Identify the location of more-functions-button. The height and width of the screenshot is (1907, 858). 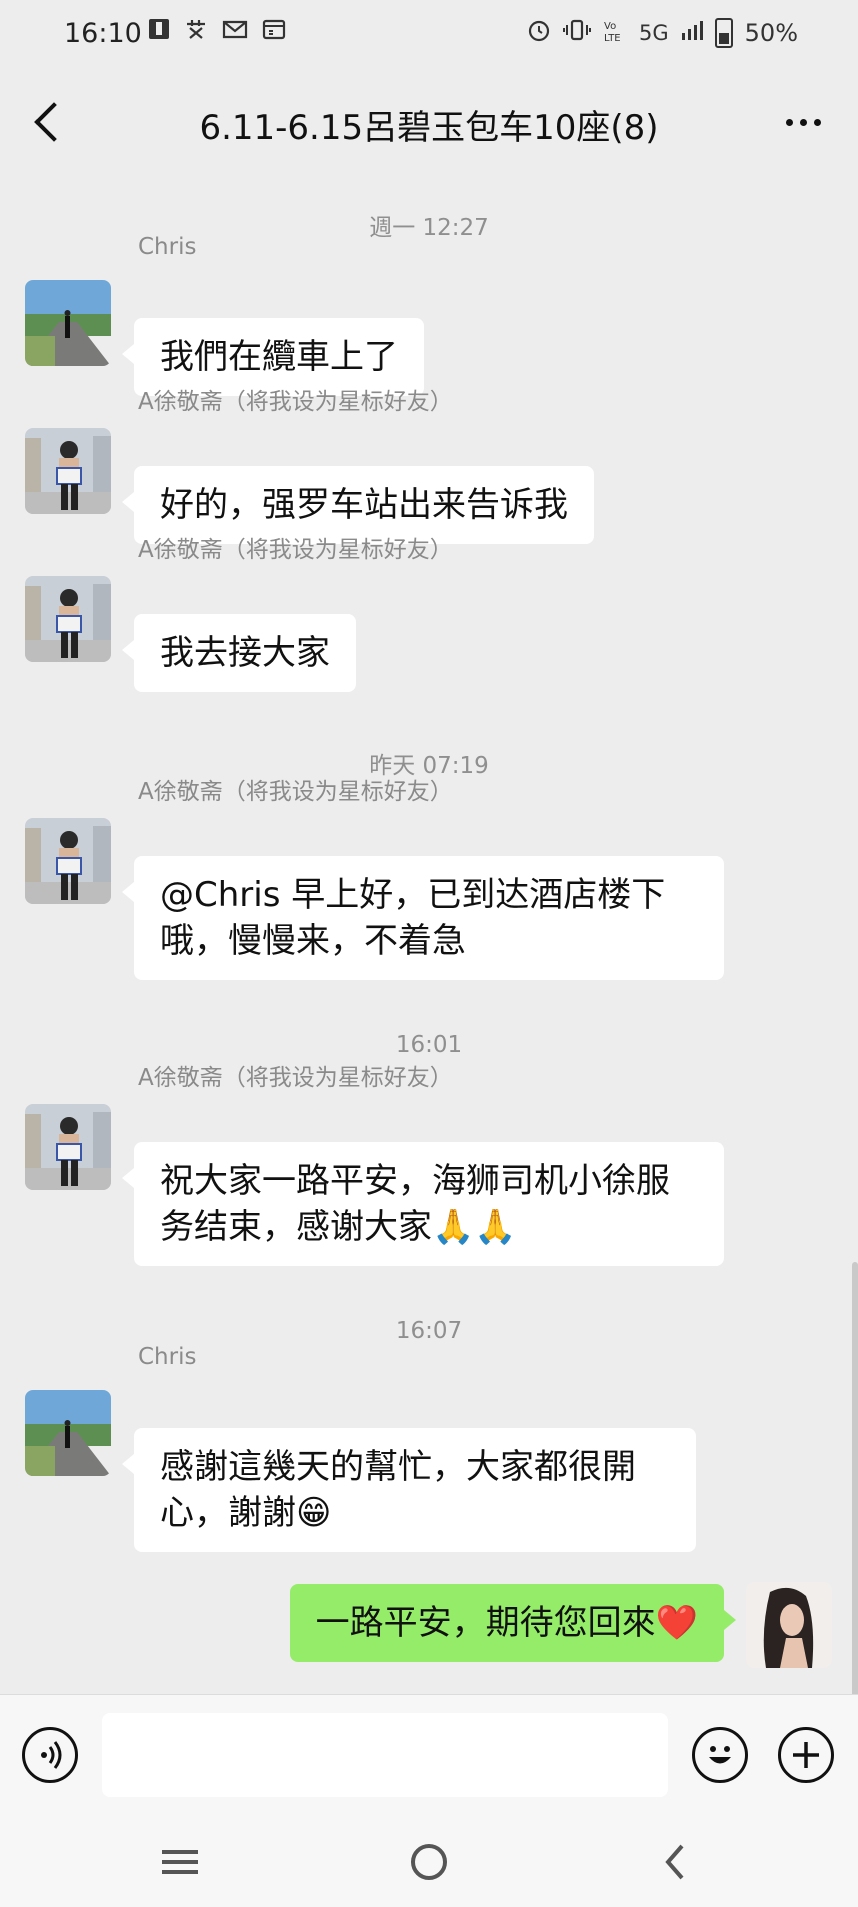
(806, 1755).